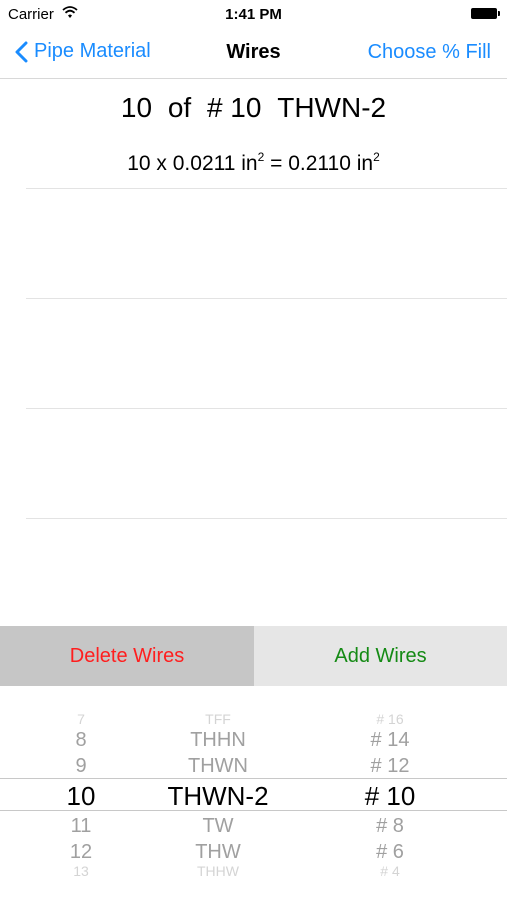  What do you see at coordinates (81, 719) in the screenshot?
I see `count-option: 7` at bounding box center [81, 719].